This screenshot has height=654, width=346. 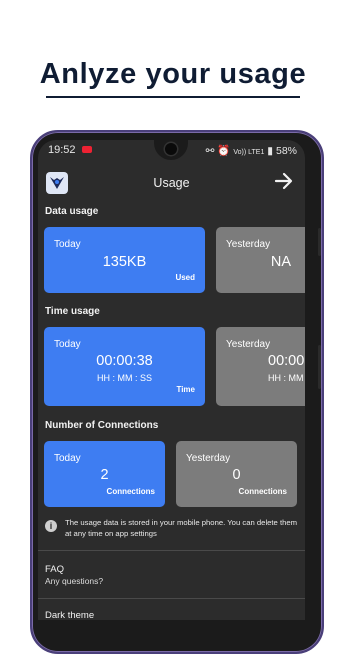 I want to click on connections-today-value: 2, so click(x=104, y=475).